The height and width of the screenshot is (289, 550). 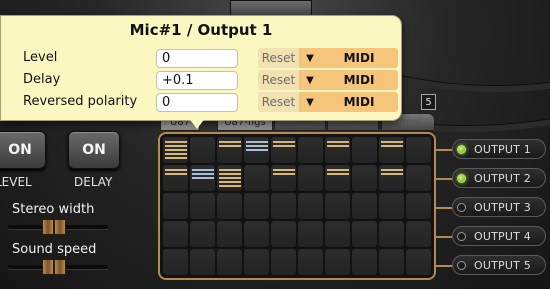 I want to click on output-button: OUTPUT 4, so click(x=499, y=236).